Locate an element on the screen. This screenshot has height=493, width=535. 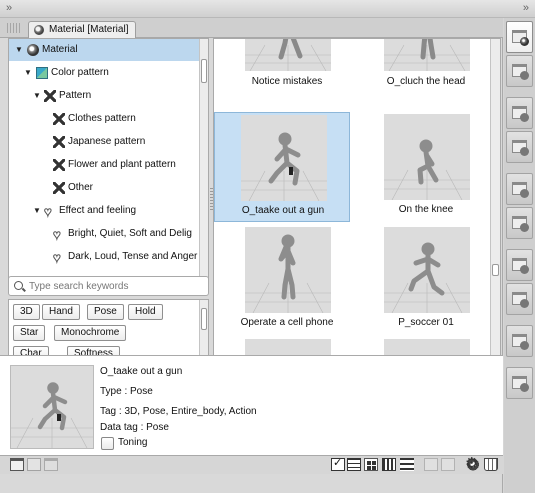
toning-label: Toning is located at coordinates (133, 442).